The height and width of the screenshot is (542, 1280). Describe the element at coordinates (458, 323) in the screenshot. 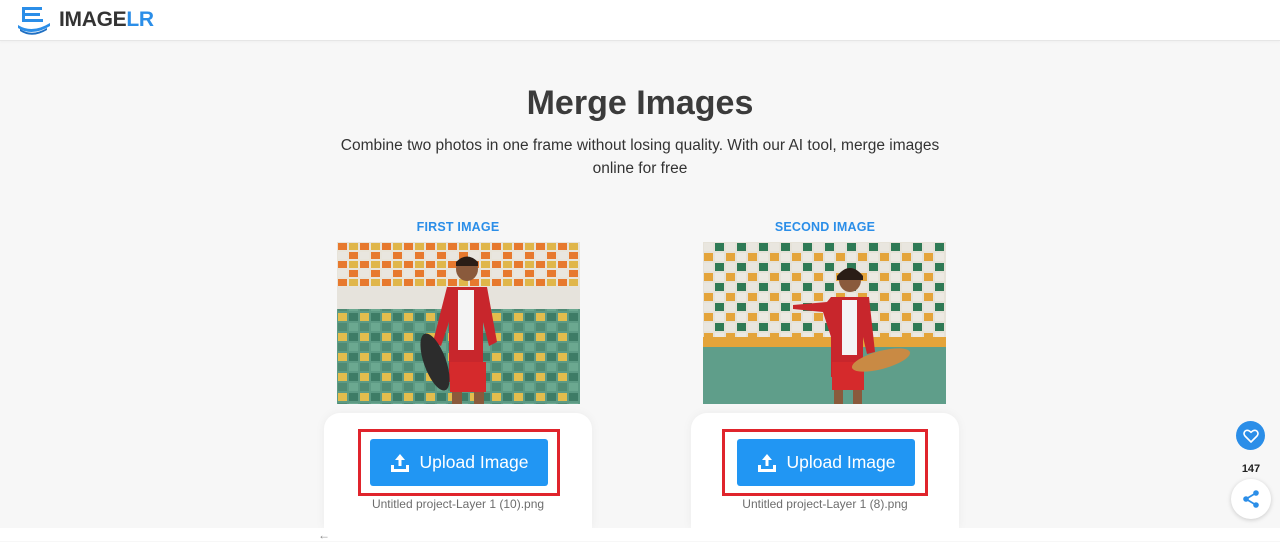

I see `first-image-preview` at that location.